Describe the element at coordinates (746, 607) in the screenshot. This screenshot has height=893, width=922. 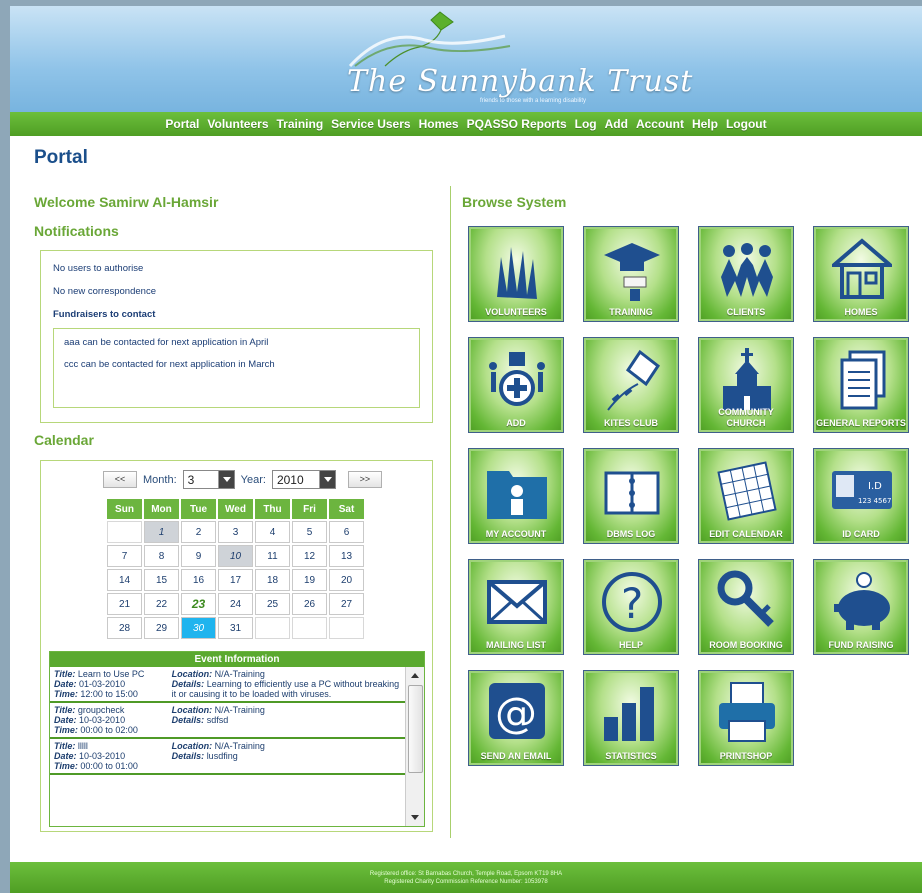
I see `tile-room-booking: ROOM BOOKING` at that location.